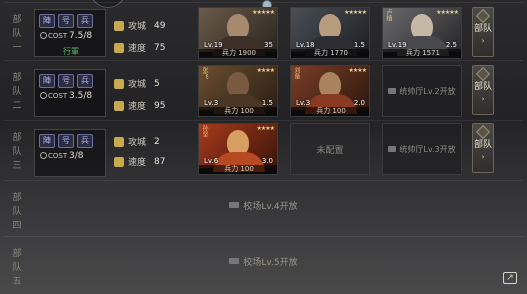 The height and width of the screenshot is (294, 527). I want to click on general-slot-1: 孙坚 ★★★★ Lv.6 3.0 兵力 100, so click(238, 149).